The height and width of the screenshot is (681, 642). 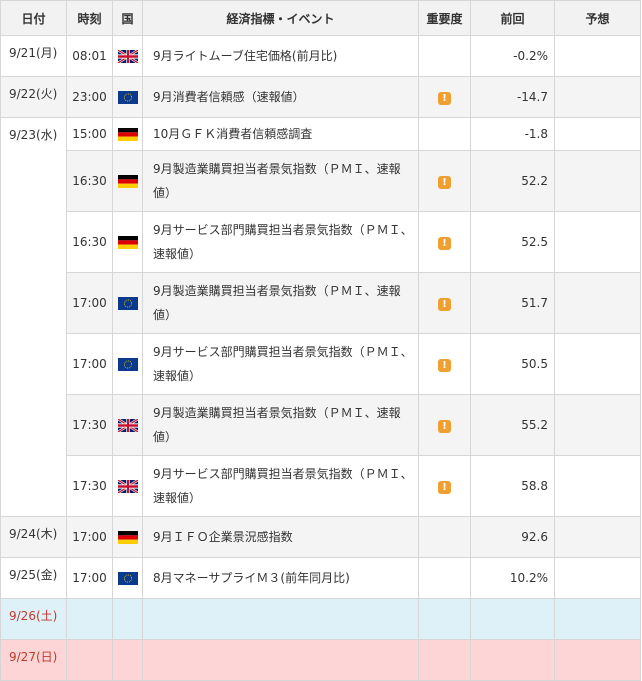 I want to click on header-date: 日付, so click(x=33, y=18).